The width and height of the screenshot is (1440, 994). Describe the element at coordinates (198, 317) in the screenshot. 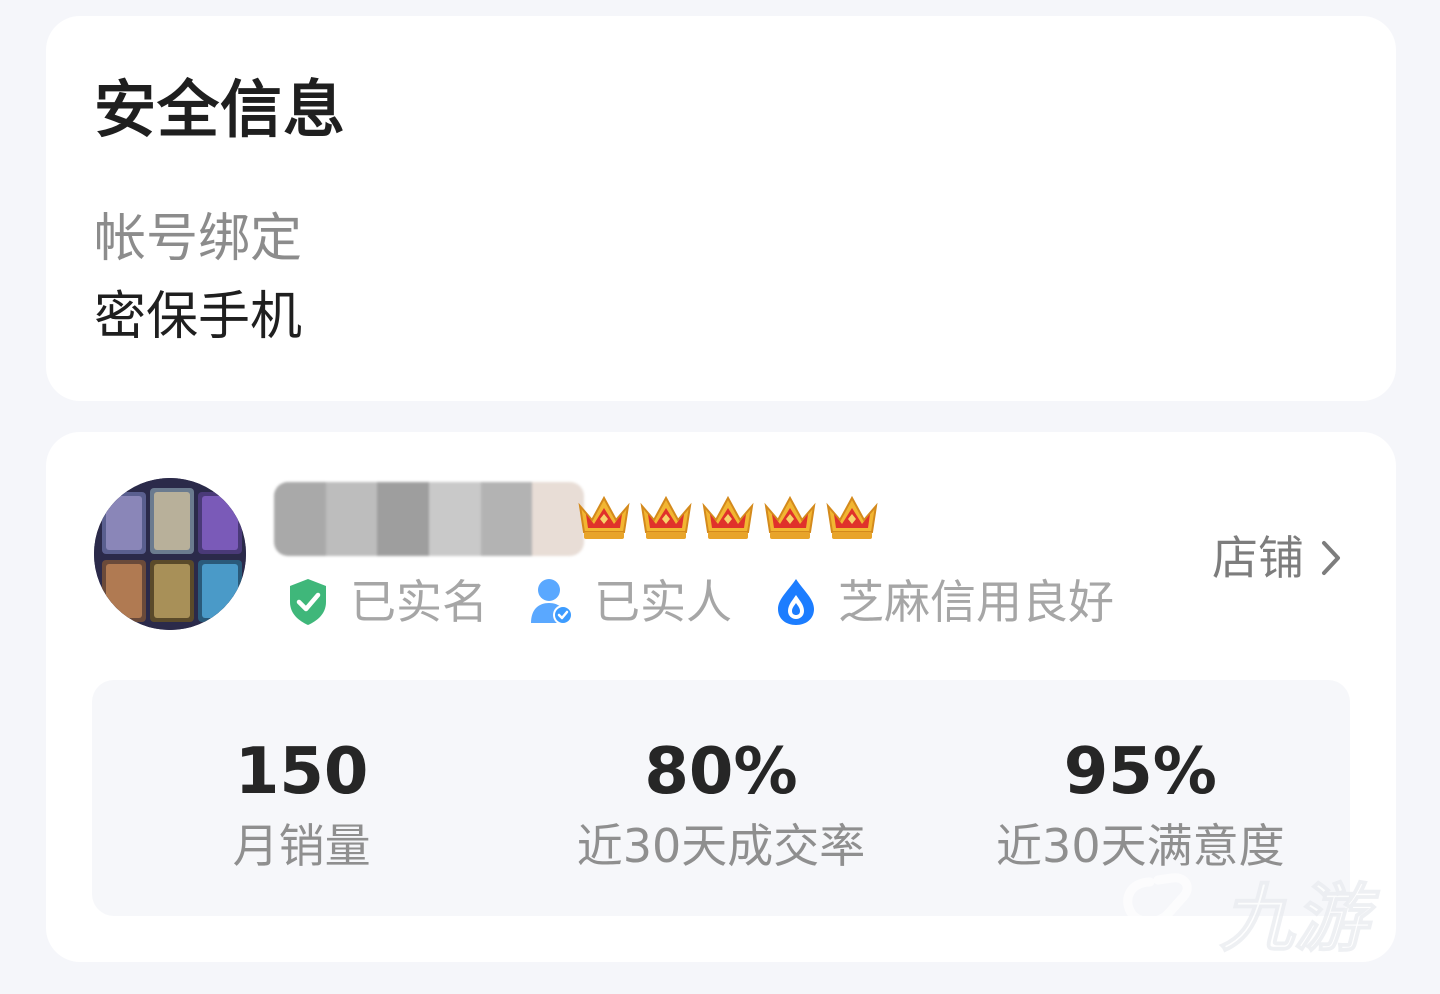

I see `account-binding-value: 密保手机` at that location.